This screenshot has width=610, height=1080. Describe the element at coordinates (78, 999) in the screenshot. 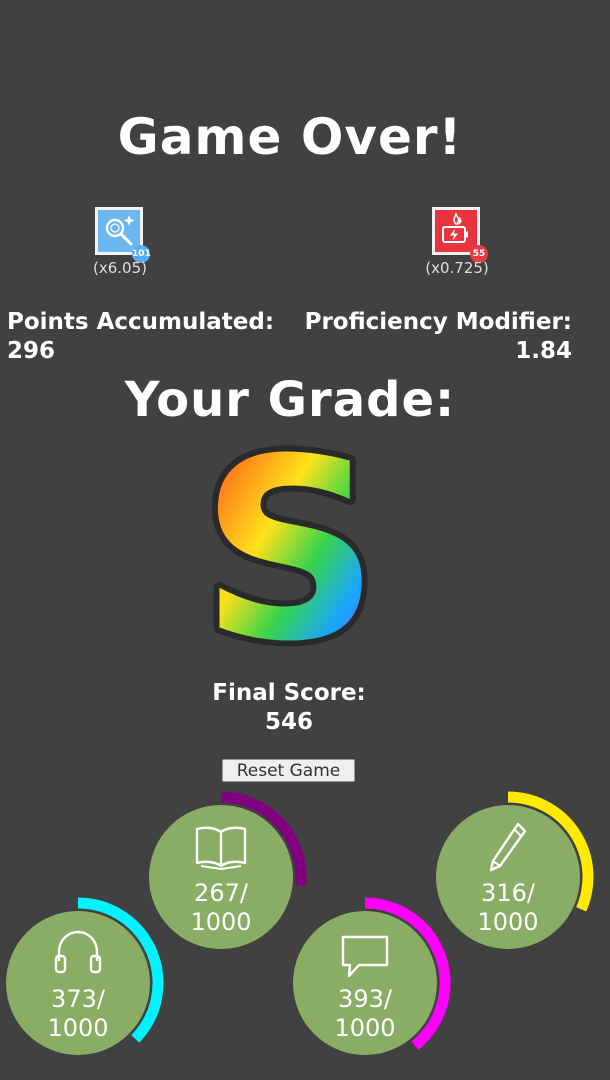

I see `listening-value-line1: 373/` at that location.